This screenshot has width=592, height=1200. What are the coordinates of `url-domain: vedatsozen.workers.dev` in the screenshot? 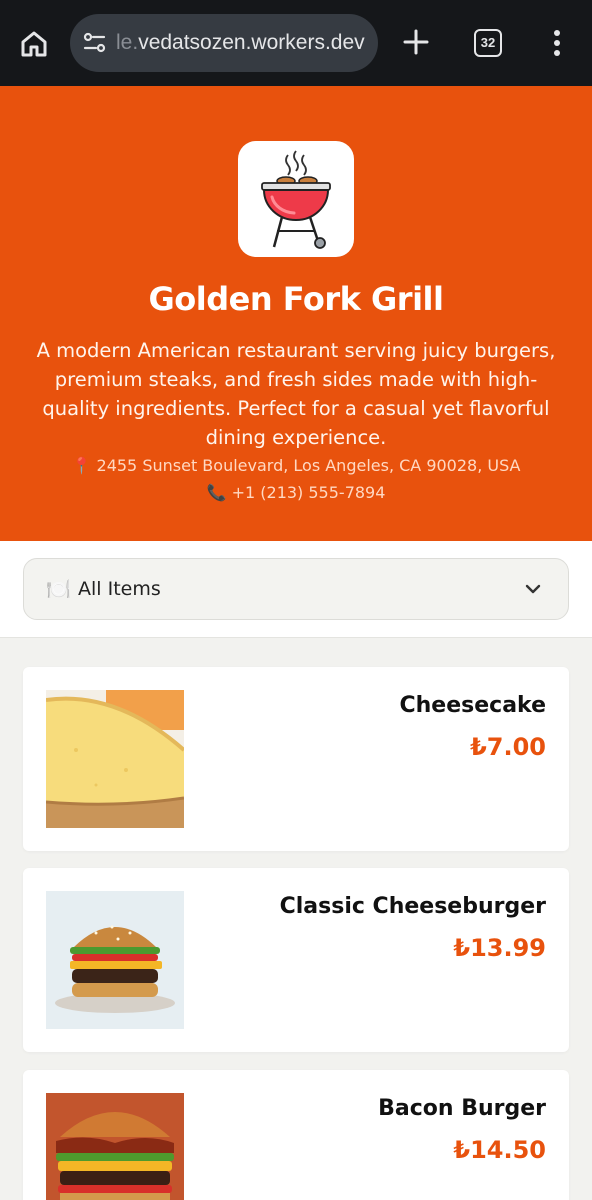 It's located at (251, 42).